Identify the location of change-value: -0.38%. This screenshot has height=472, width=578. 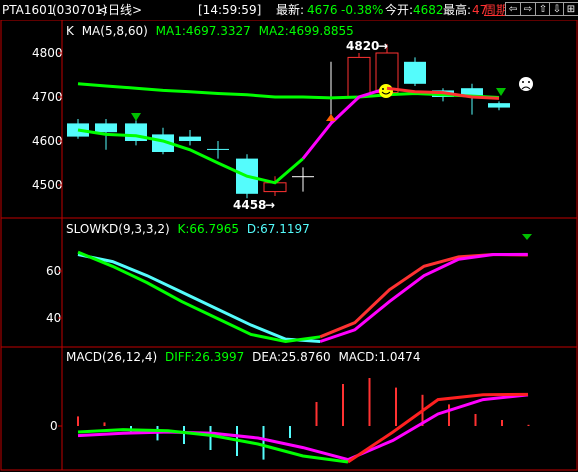
(362, 10).